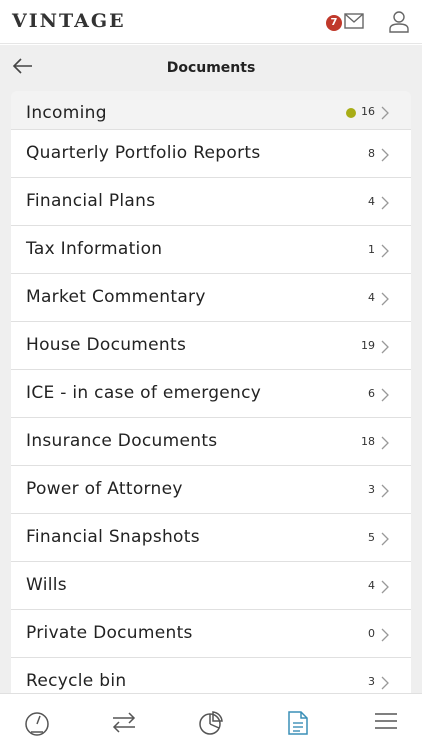 The width and height of the screenshot is (422, 750). What do you see at coordinates (144, 393) in the screenshot?
I see `list-item-label: ICE - in case of emergency` at bounding box center [144, 393].